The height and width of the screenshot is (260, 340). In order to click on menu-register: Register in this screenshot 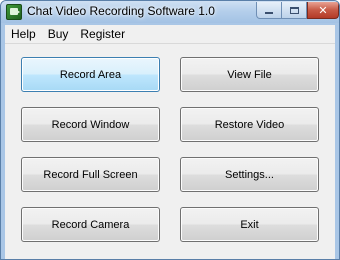, I will do `click(102, 34)`.